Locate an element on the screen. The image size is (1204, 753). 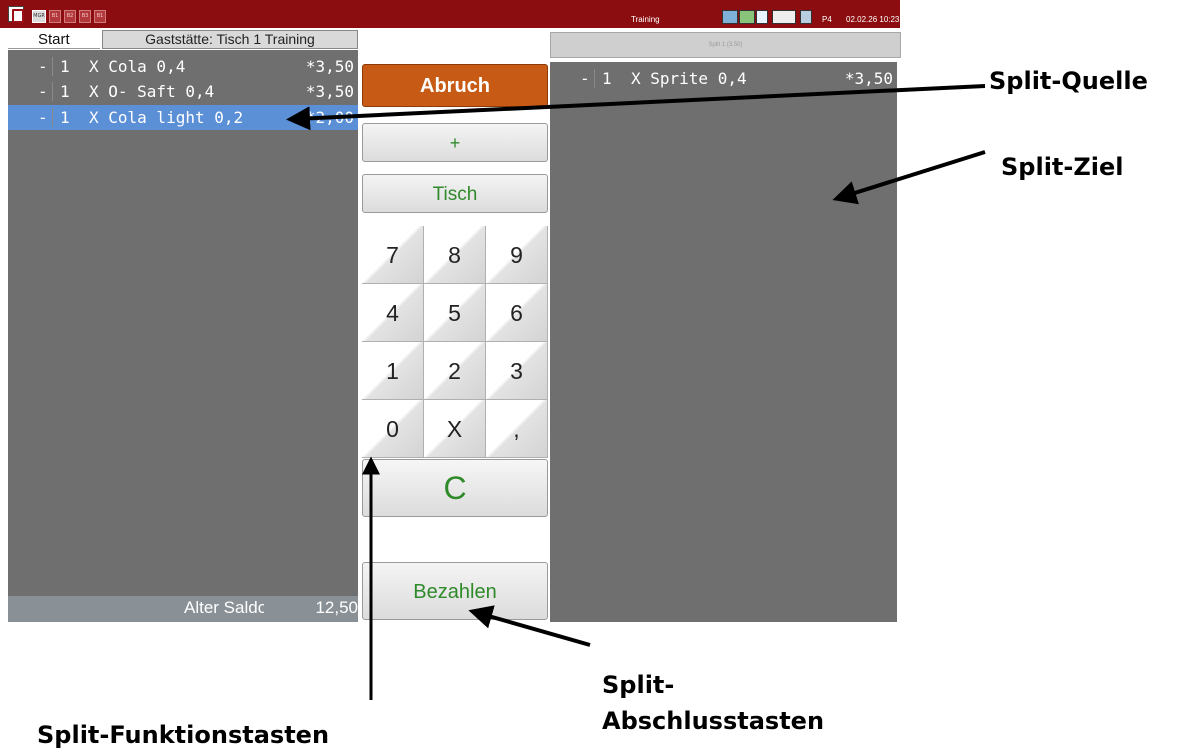
numpad: 7 8 9 4 5 6 1 2 3 0 X , is located at coordinates (455, 342).